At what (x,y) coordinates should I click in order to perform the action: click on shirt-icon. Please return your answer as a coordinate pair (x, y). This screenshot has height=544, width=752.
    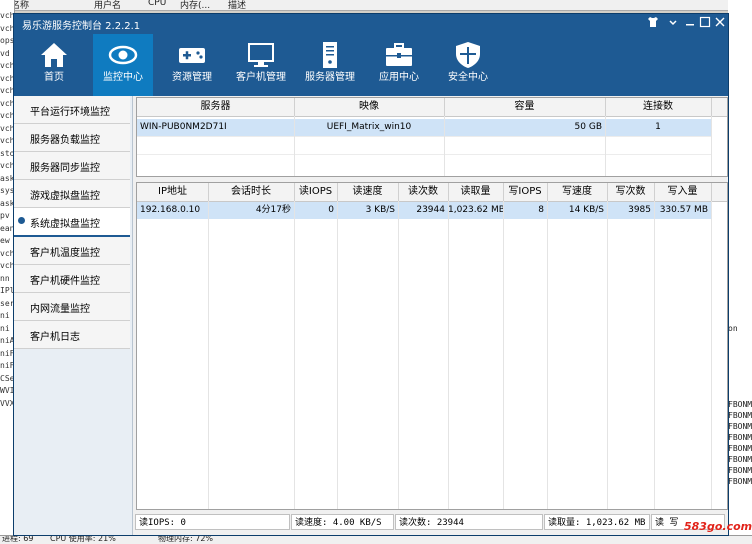
    Looking at the image, I should click on (653, 23).